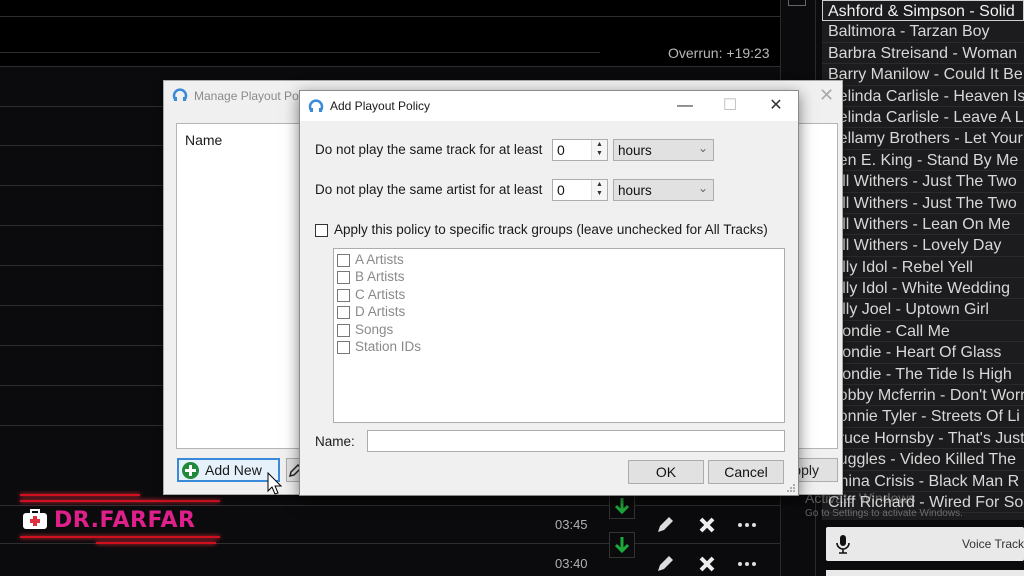 Image resolution: width=1024 pixels, height=576 pixels. What do you see at coordinates (923, 161) in the screenshot?
I see `playlist-item: Ben E. King - Stand By Me` at bounding box center [923, 161].